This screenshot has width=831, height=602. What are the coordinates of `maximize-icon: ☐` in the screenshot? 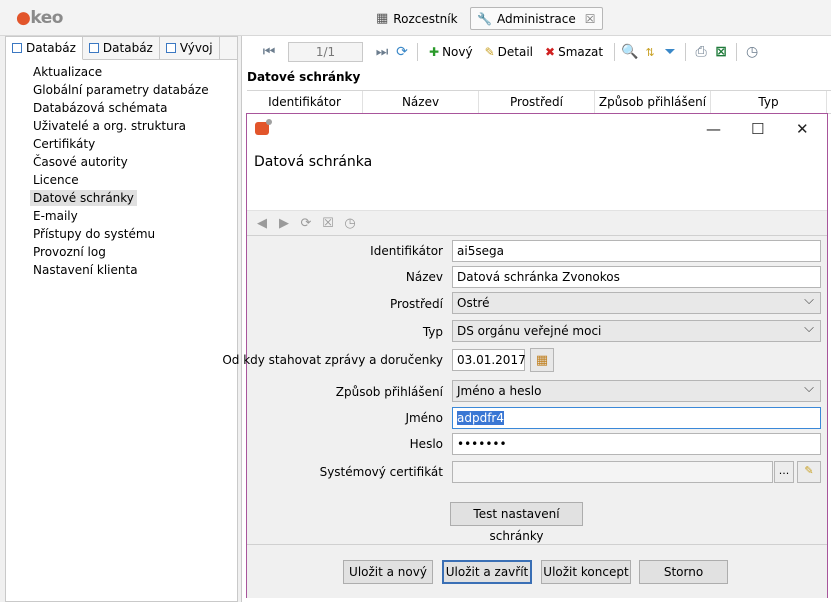 It's located at (757, 129).